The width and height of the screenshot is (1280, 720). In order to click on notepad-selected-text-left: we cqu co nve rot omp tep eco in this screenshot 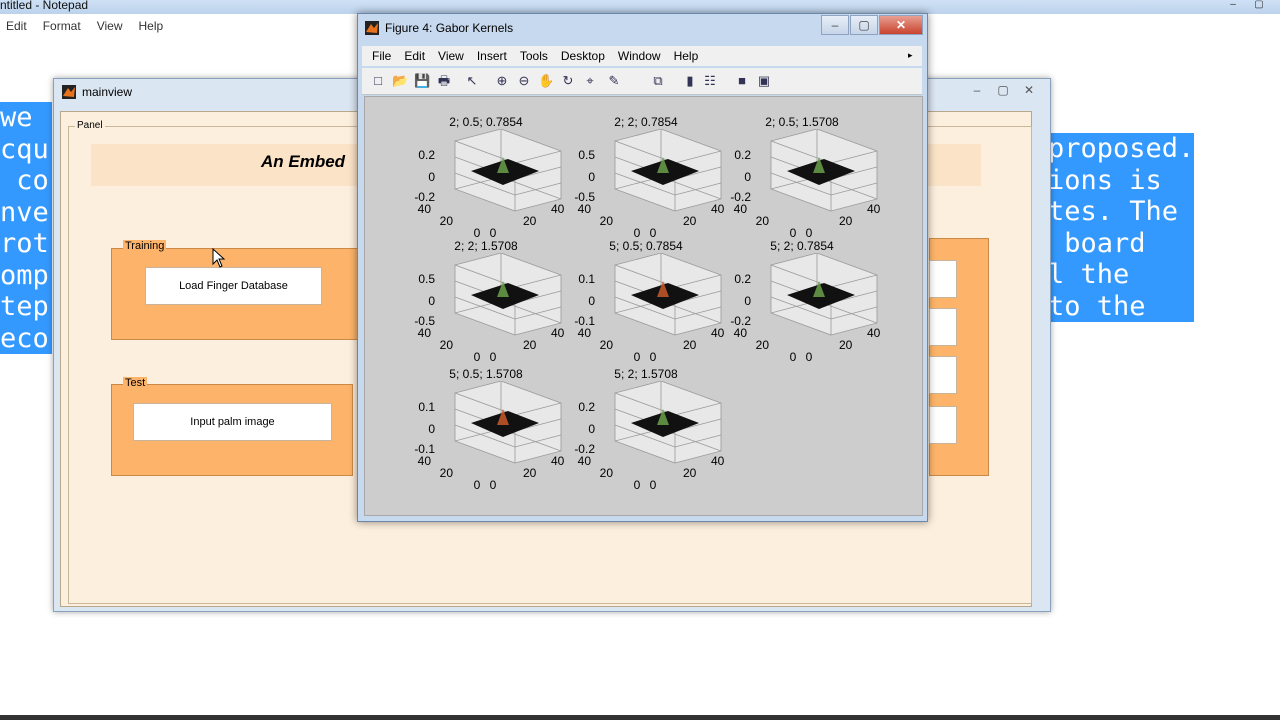, I will do `click(26, 228)`.